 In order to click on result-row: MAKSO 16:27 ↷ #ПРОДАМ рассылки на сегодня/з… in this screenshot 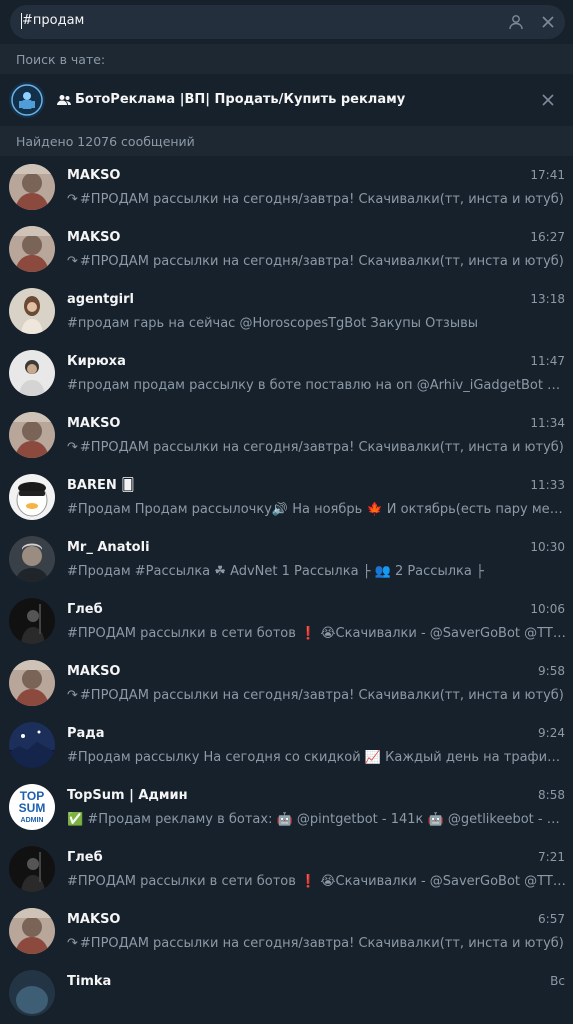, I will do `click(286, 249)`.